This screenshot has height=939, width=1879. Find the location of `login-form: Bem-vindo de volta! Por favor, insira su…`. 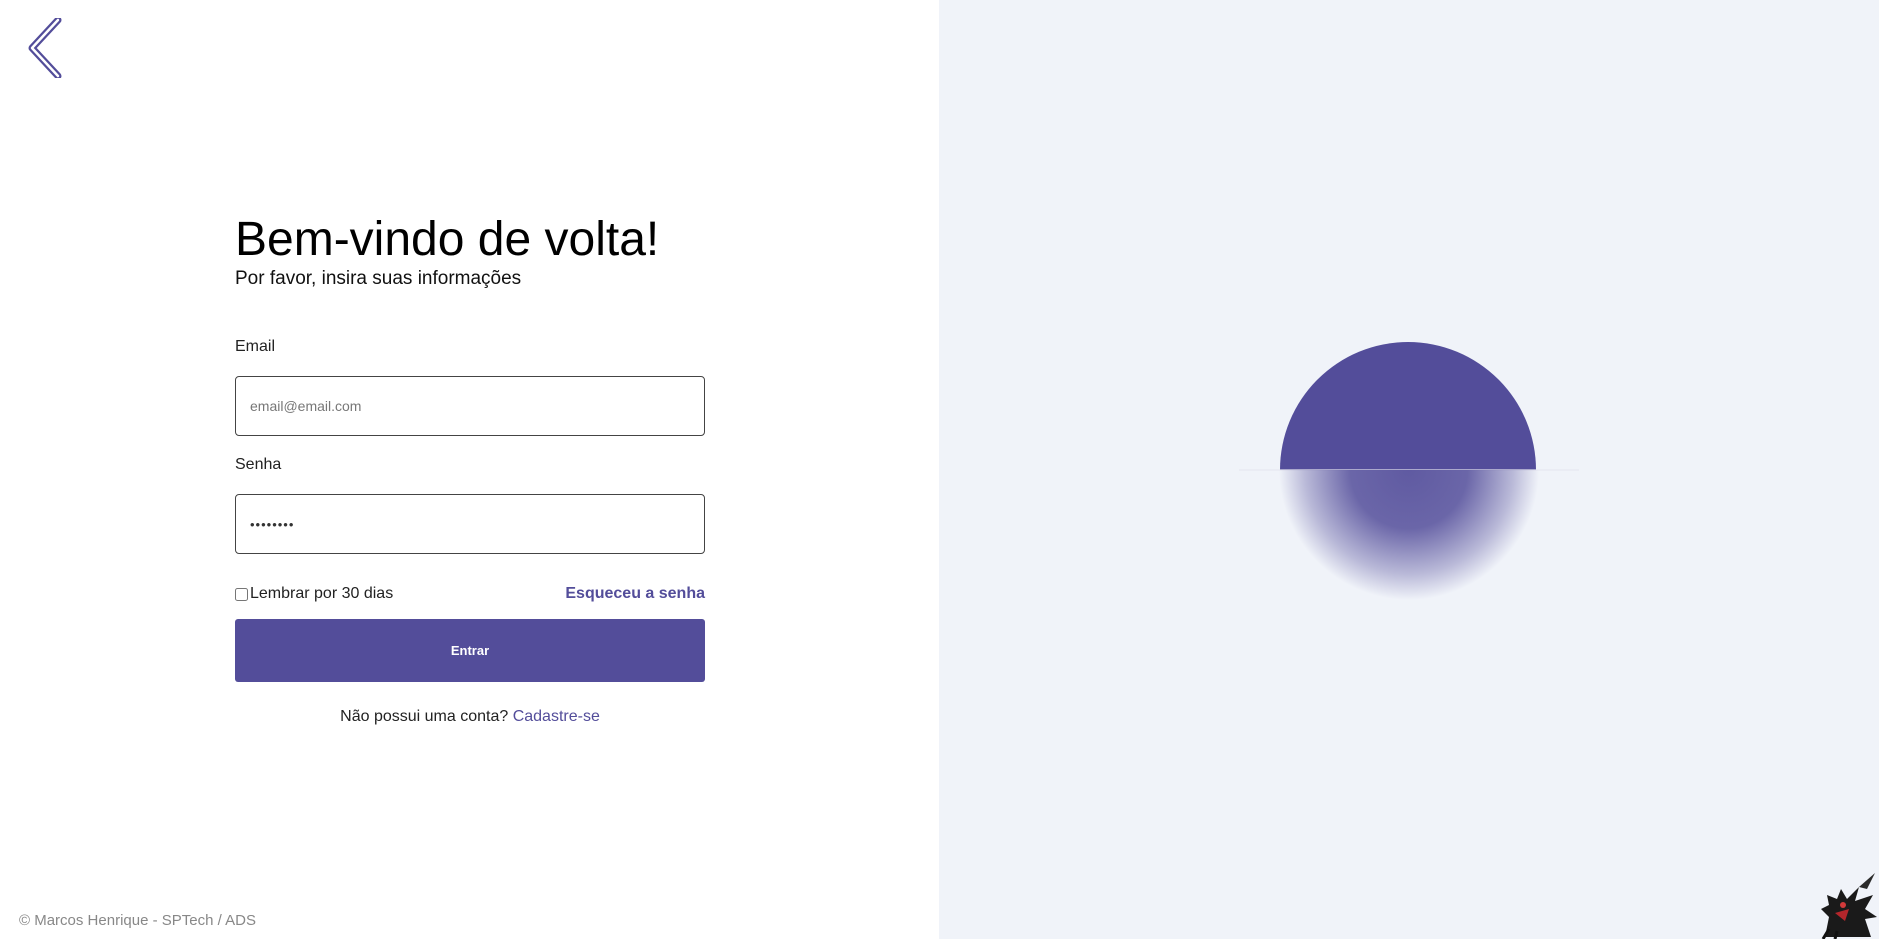

login-form: Bem-vindo de volta! Por favor, insira su… is located at coordinates (471, 467).